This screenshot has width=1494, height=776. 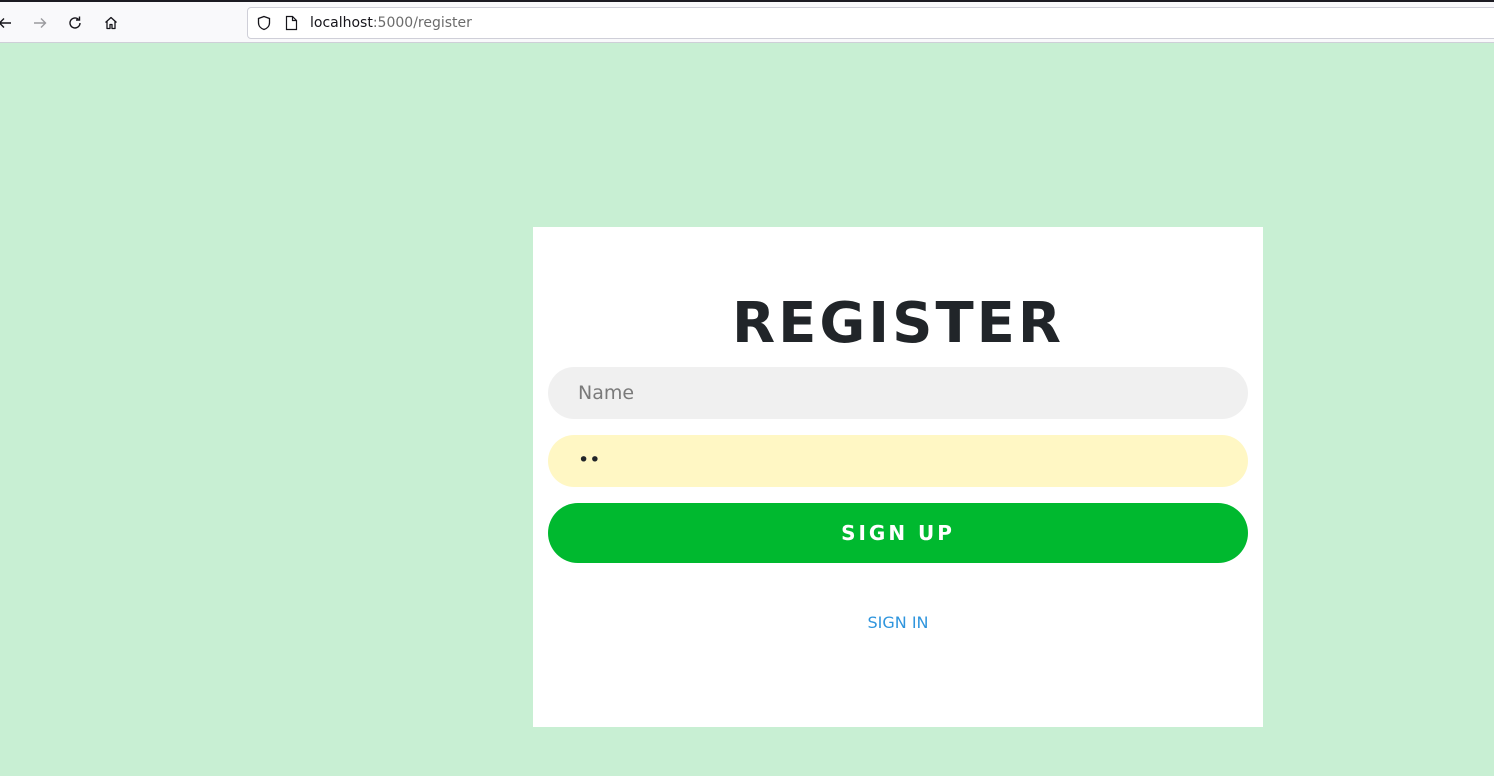 What do you see at coordinates (898, 622) in the screenshot?
I see `sign-in-link: SIGN IN` at bounding box center [898, 622].